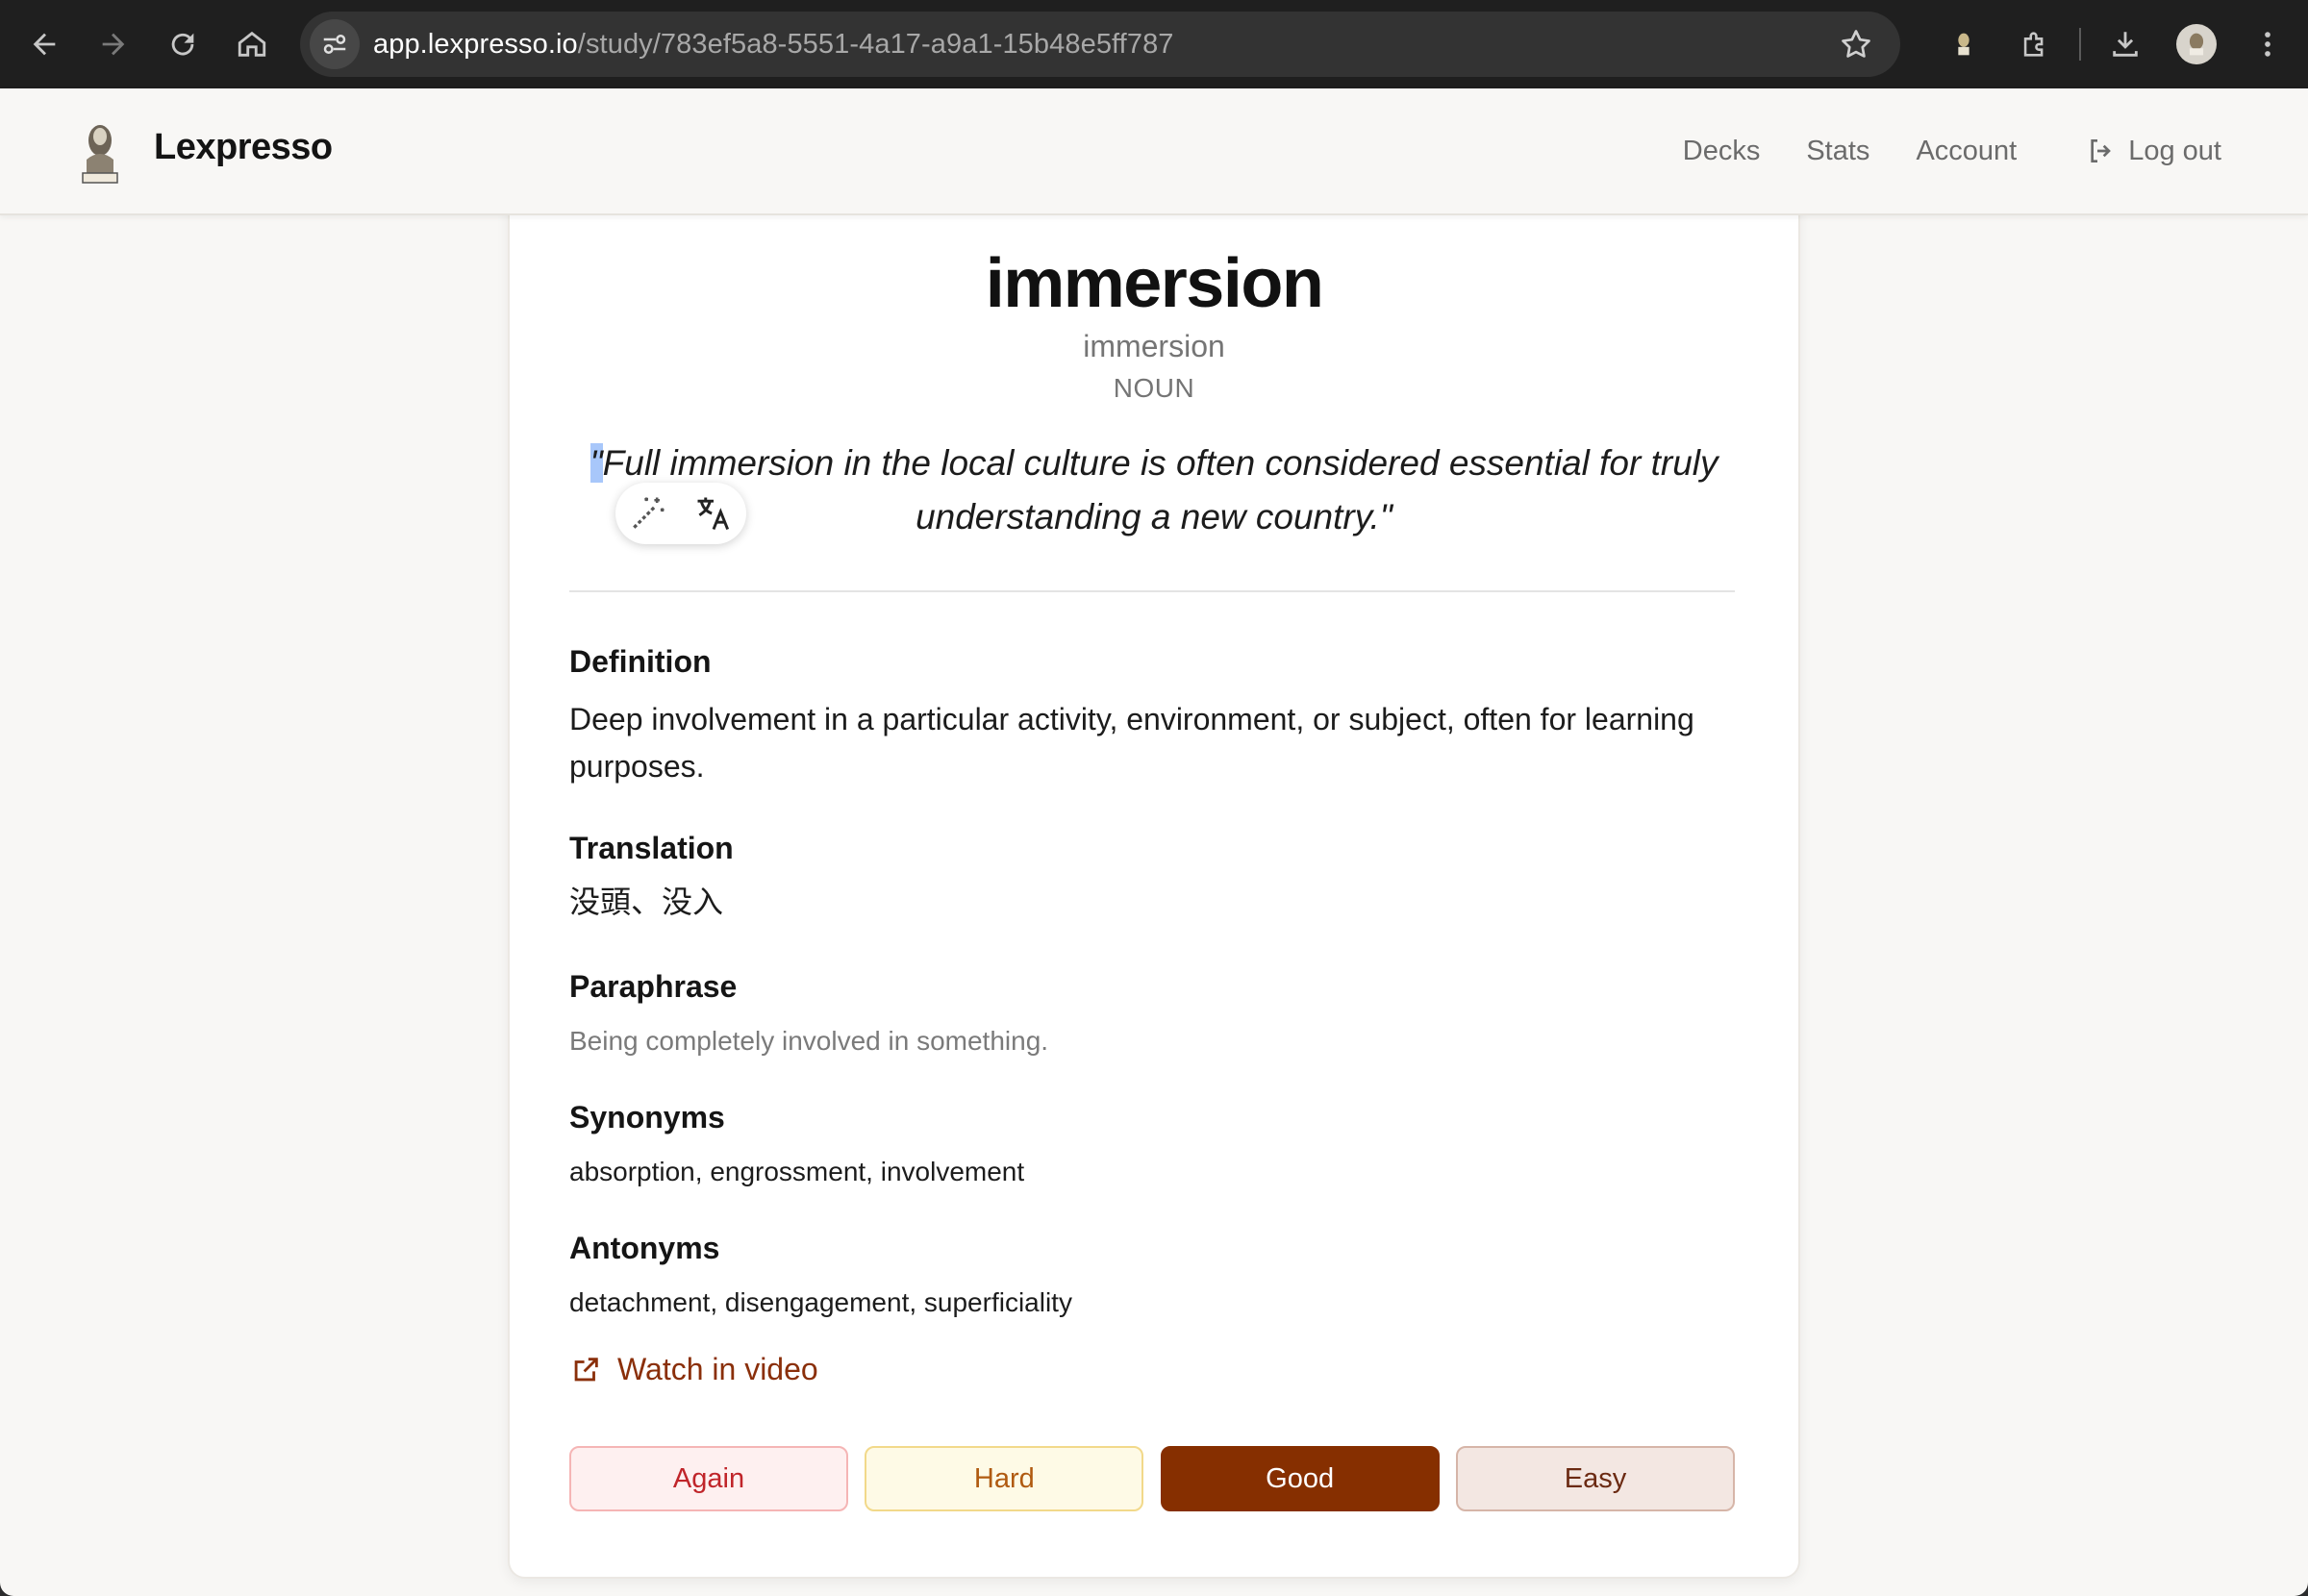 This screenshot has width=2308, height=1596. I want to click on again-button: Again, so click(709, 1478).